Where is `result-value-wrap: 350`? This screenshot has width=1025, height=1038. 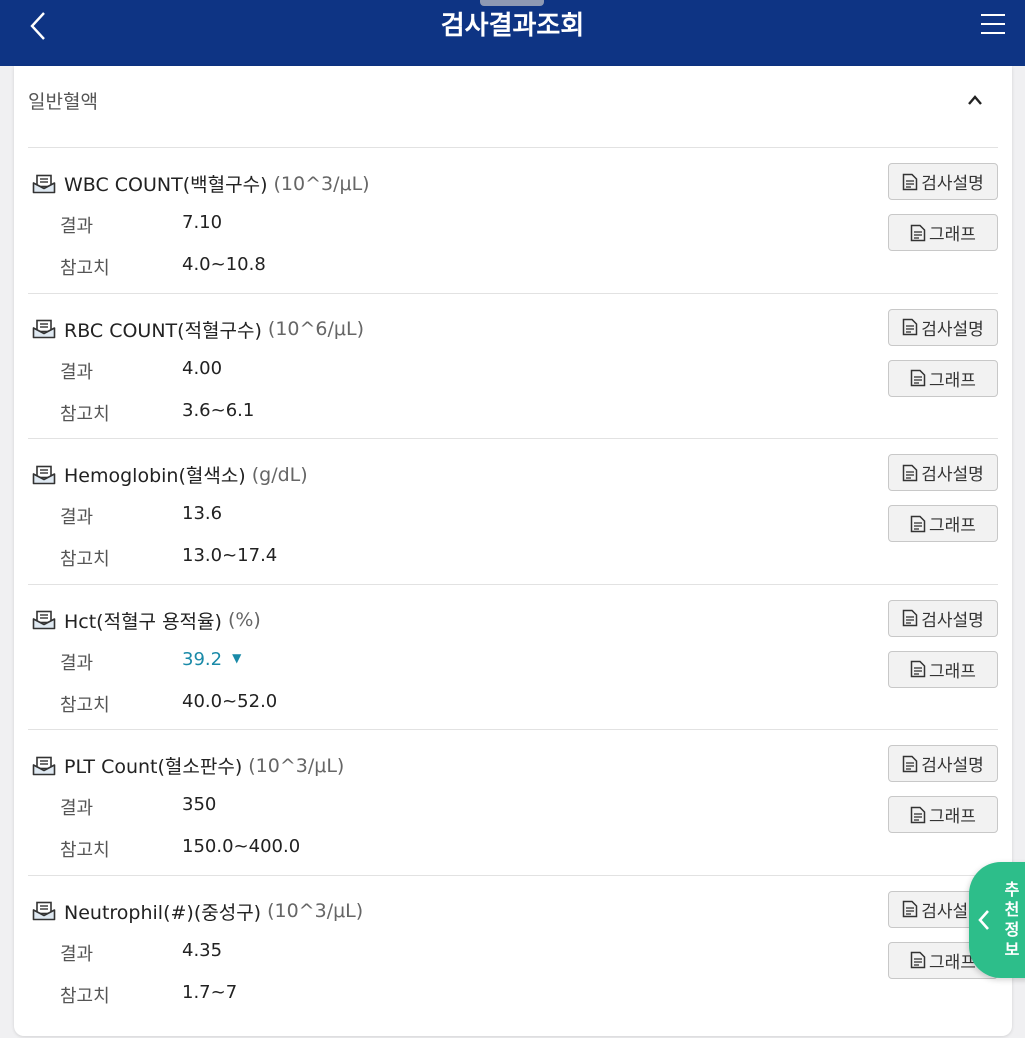 result-value-wrap: 350 is located at coordinates (199, 804).